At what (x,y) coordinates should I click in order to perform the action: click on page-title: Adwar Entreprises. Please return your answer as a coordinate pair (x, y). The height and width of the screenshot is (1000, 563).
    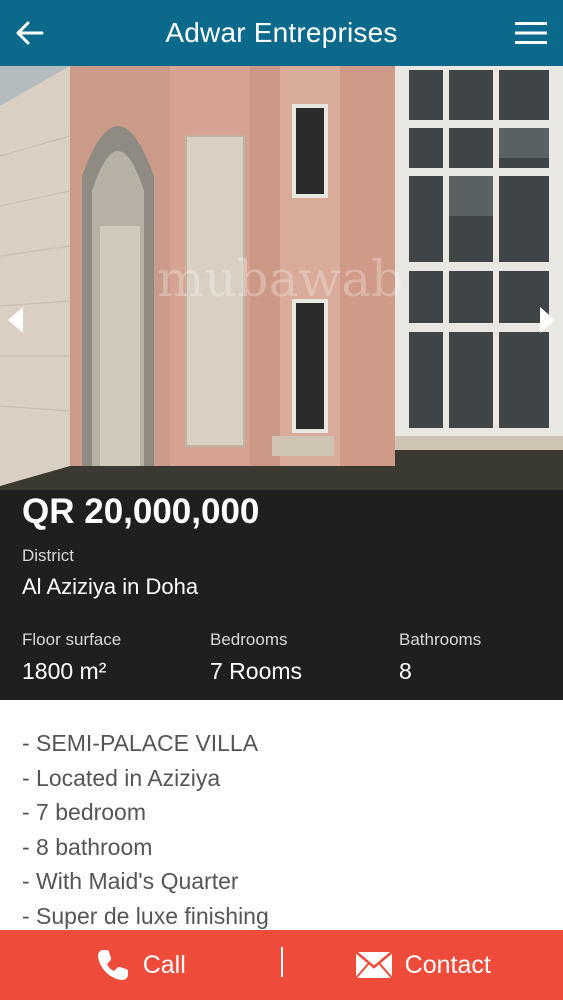
    Looking at the image, I should click on (281, 32).